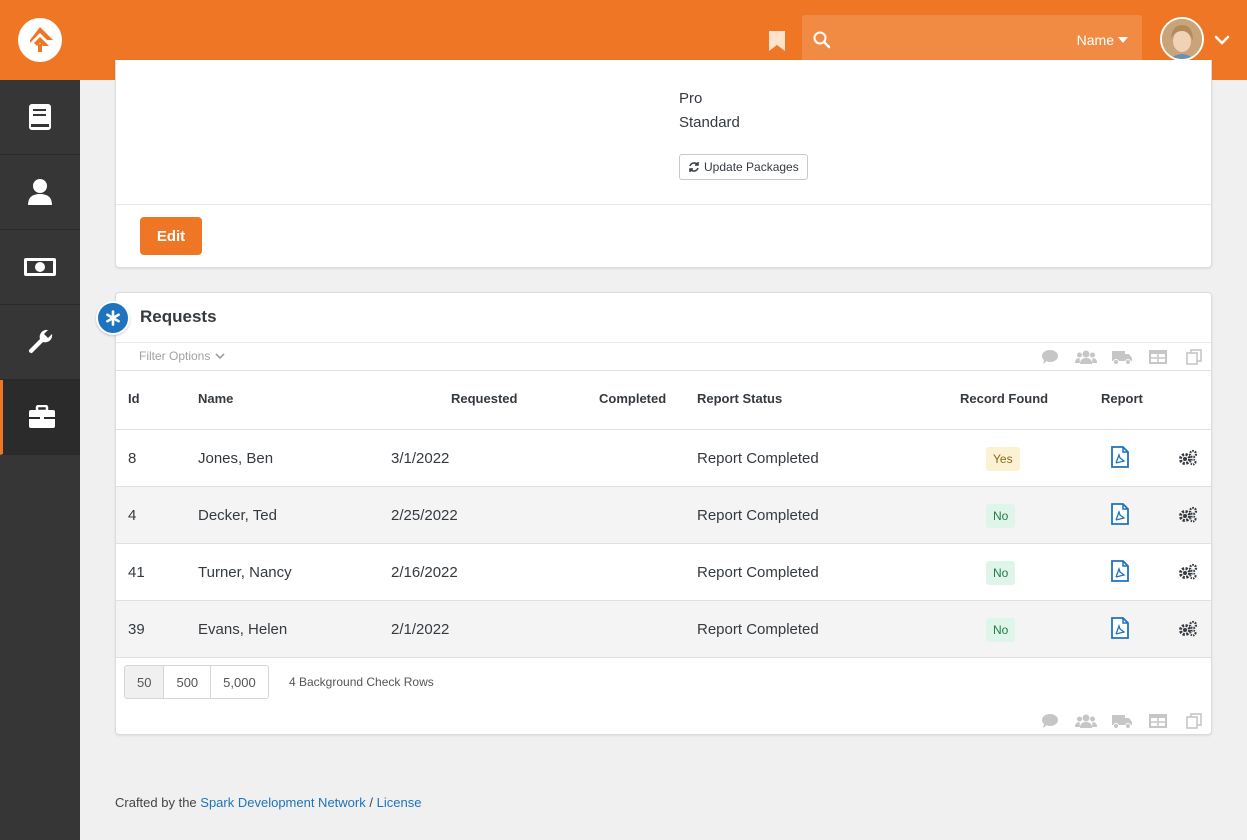 The image size is (1247, 840). I want to click on column-header-completed: Completed, so click(632, 398).